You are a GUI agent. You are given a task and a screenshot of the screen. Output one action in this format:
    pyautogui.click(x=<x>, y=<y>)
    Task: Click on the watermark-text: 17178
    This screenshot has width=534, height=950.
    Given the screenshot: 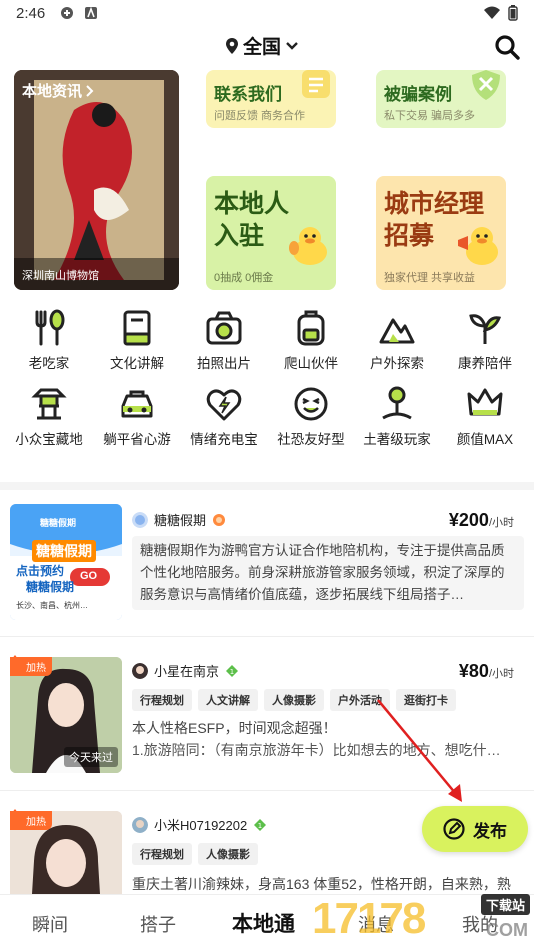 What is the action you would take?
    pyautogui.click(x=369, y=918)
    